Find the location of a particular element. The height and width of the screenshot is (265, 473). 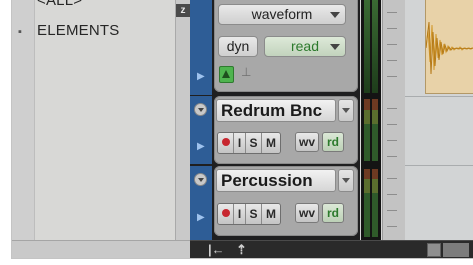

dyn-label: dyn is located at coordinates (238, 46).